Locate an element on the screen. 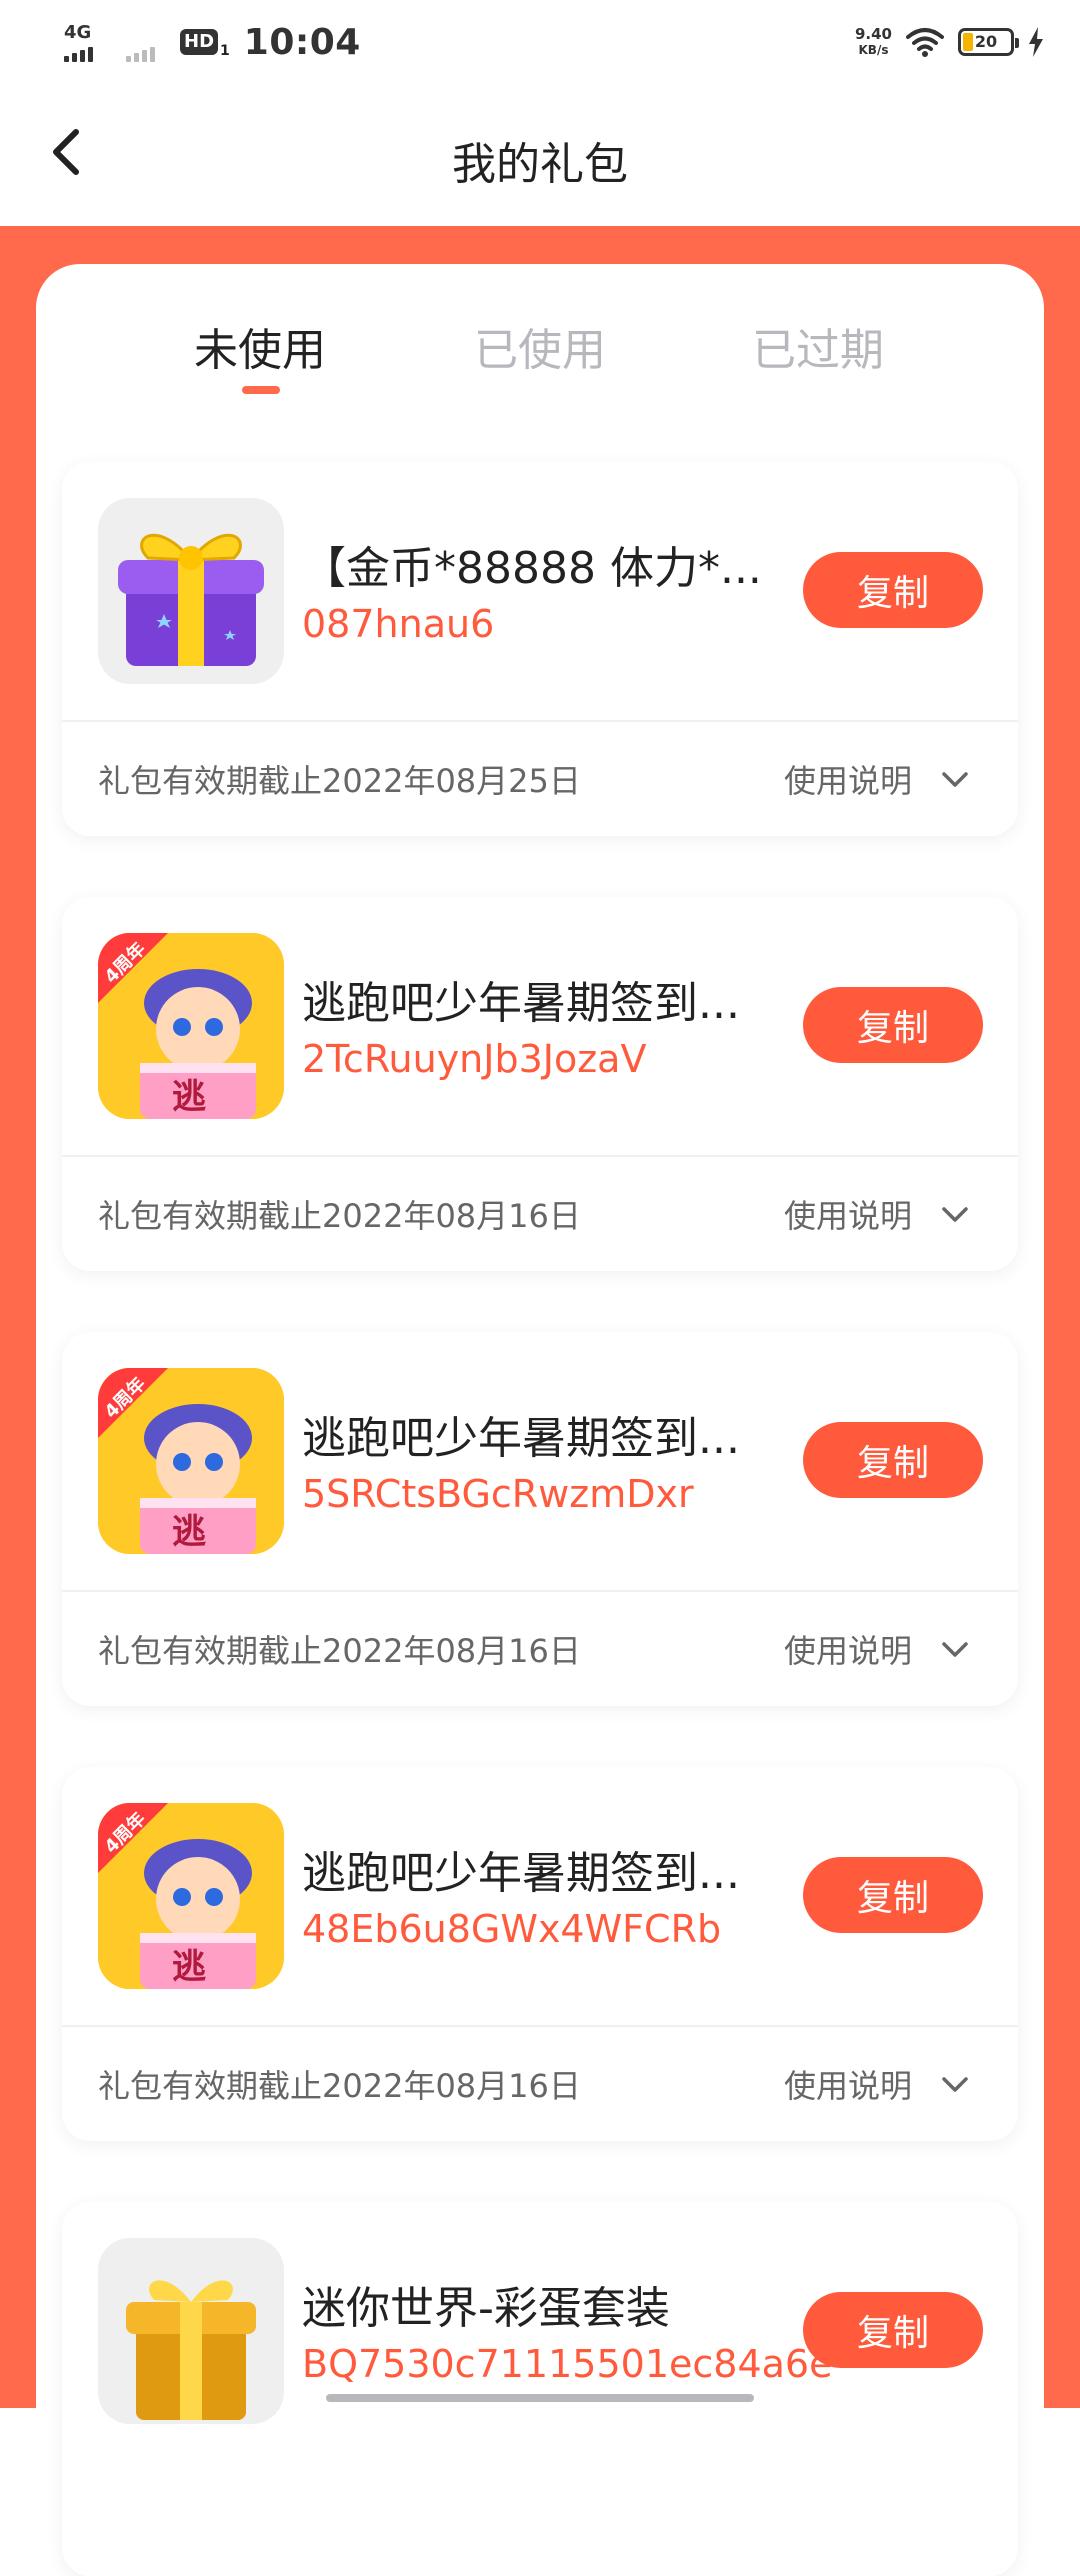 The height and width of the screenshot is (2576, 1080). battery-icon: 20 is located at coordinates (988, 42).